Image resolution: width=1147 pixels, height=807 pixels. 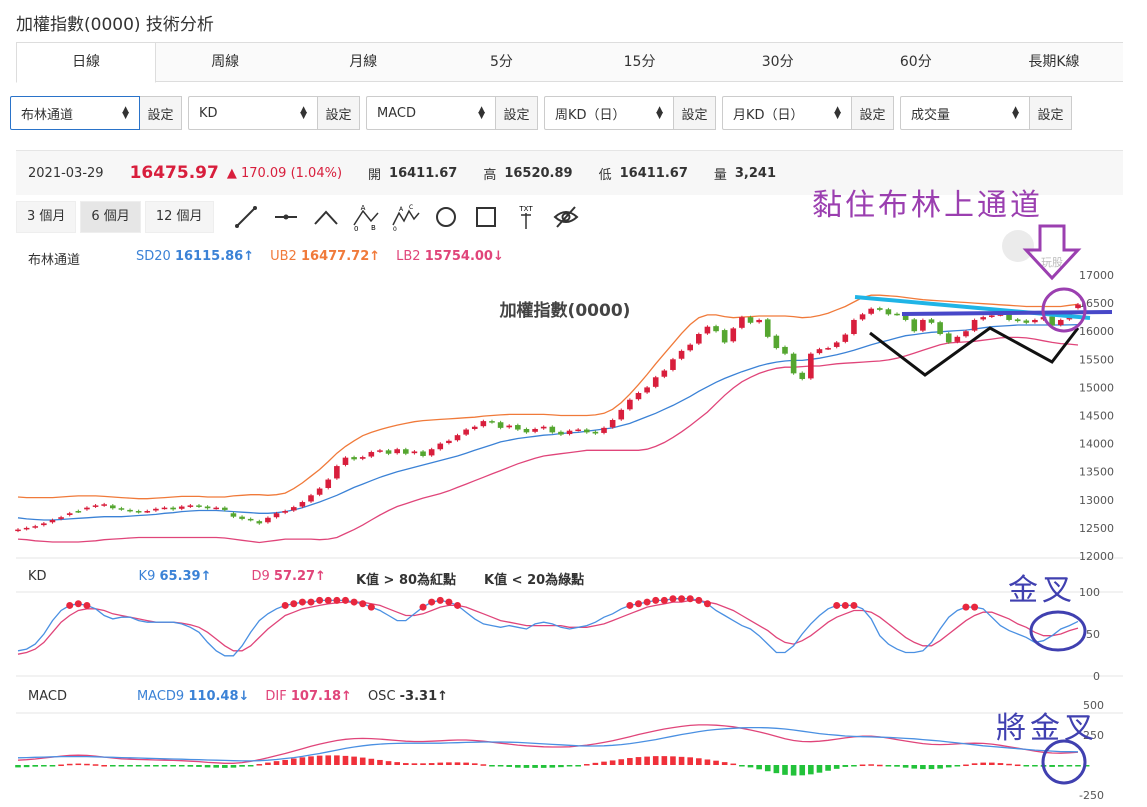 What do you see at coordinates (253, 113) in the screenshot?
I see `indicator-select-2: KD ▲ ▼` at bounding box center [253, 113].